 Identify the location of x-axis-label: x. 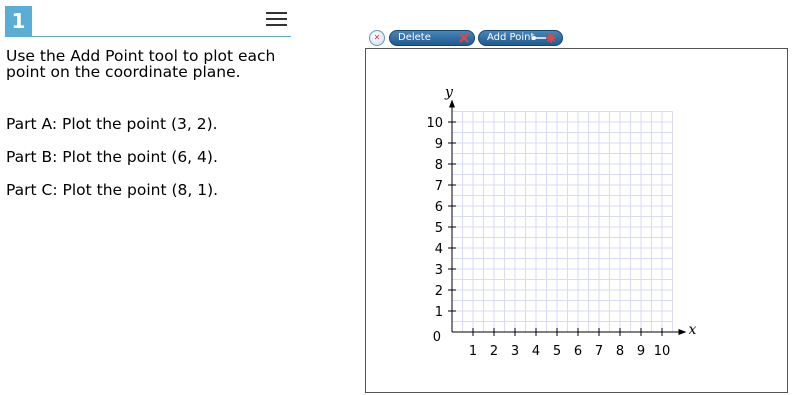
(693, 330).